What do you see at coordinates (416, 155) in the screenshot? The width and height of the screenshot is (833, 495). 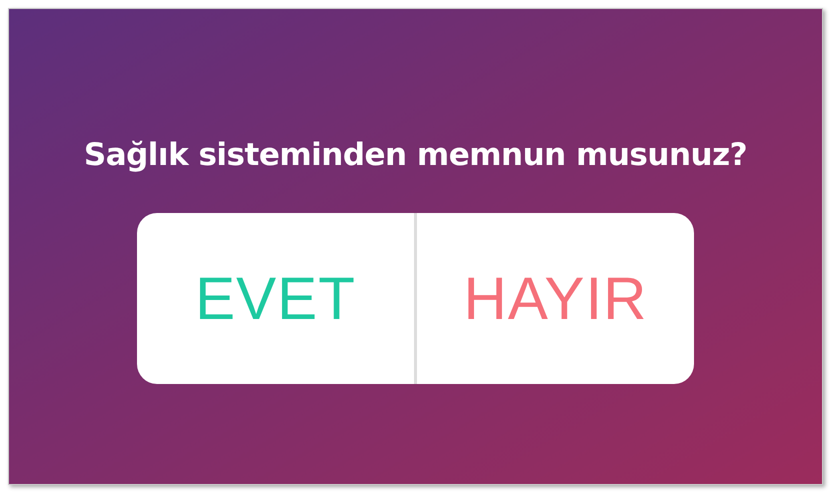 I see `poll-question: Sağlık sisteminden memnun musunuz?` at bounding box center [416, 155].